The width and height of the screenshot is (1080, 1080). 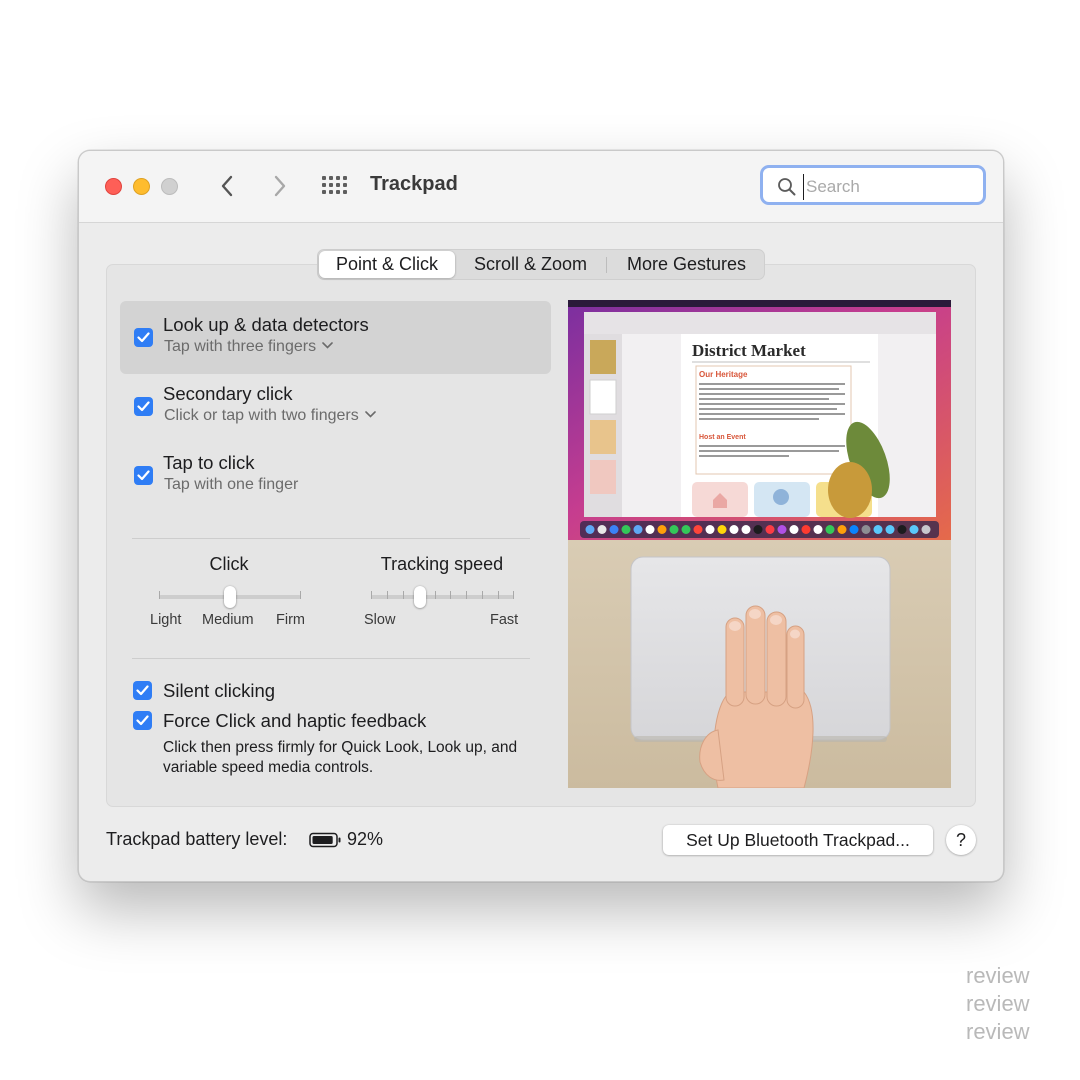 I want to click on force-click-label: Force Click and haptic feedback, so click(x=295, y=720).